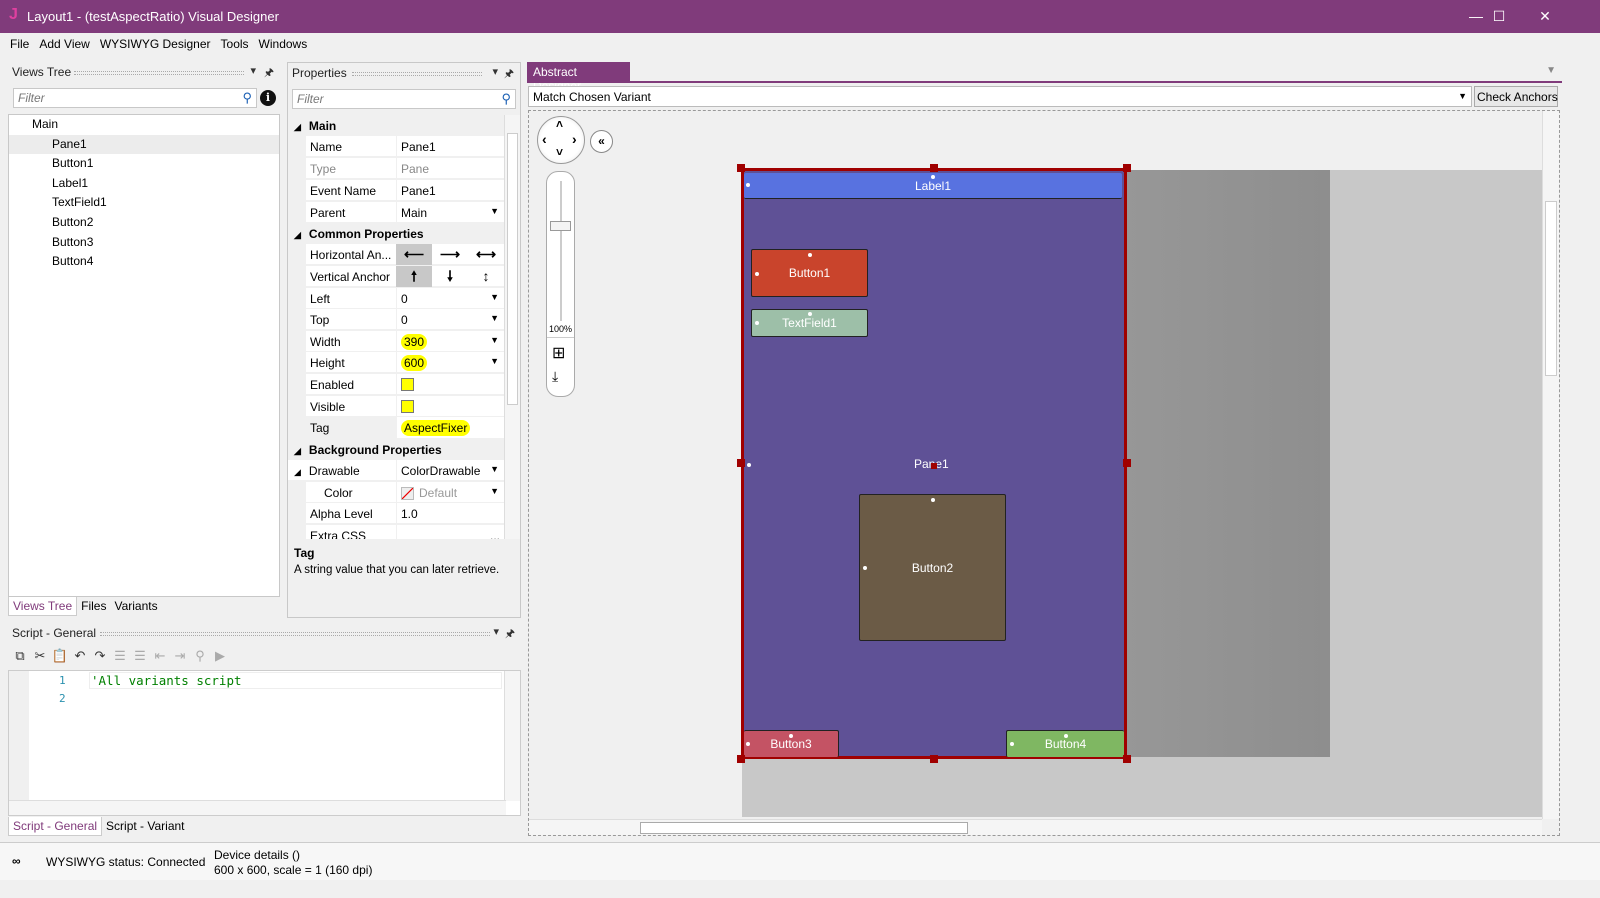 The image size is (1600, 898). What do you see at coordinates (486, 254) in the screenshot?
I see `anchor-both-horizontal-icon: ⟷` at bounding box center [486, 254].